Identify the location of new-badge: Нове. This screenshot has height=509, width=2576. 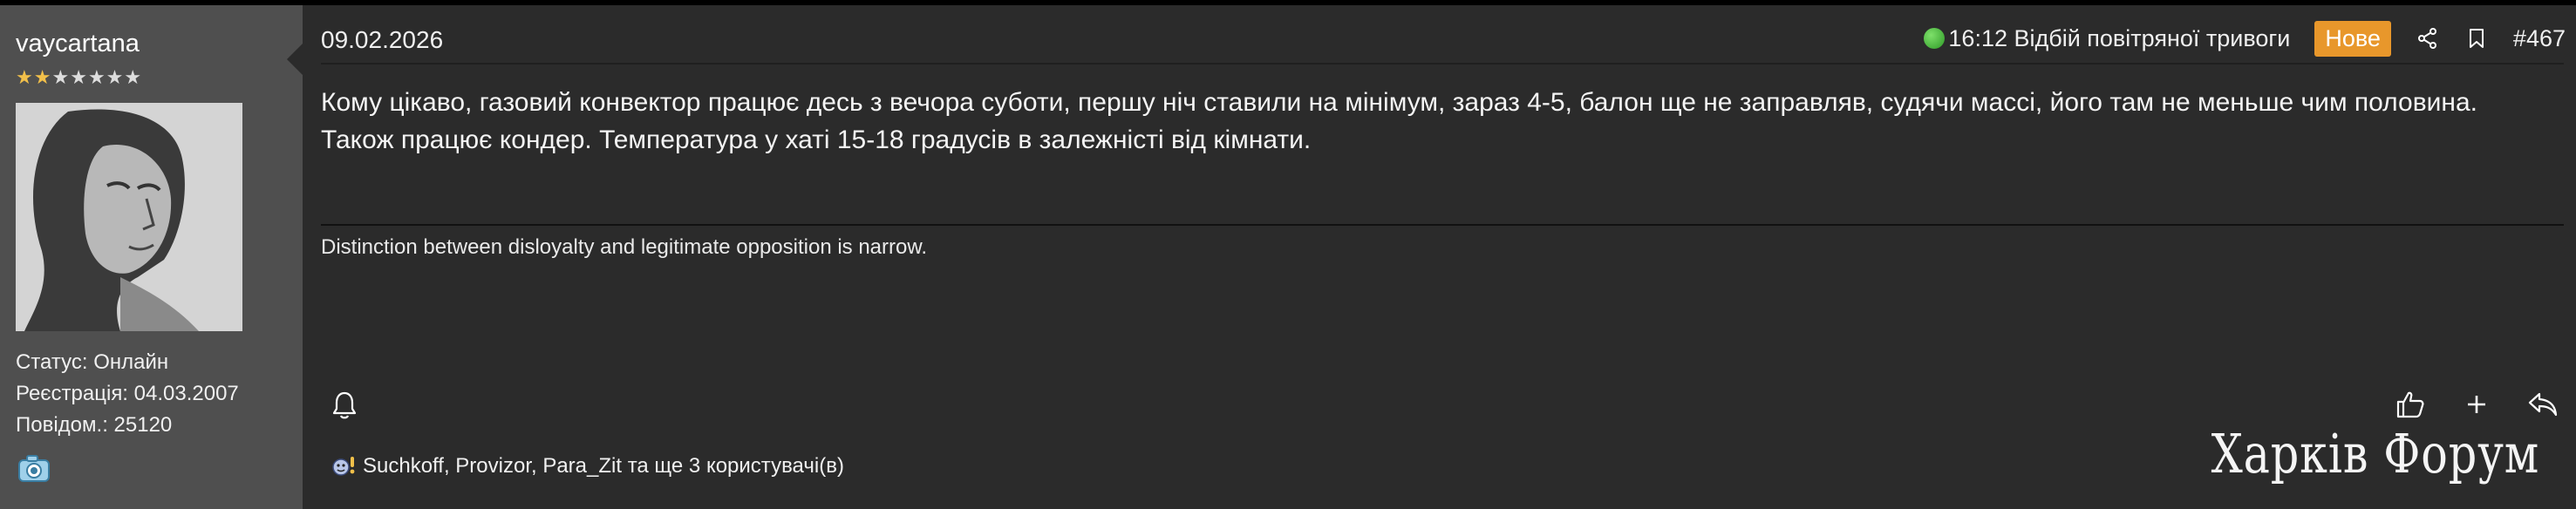
(2353, 38).